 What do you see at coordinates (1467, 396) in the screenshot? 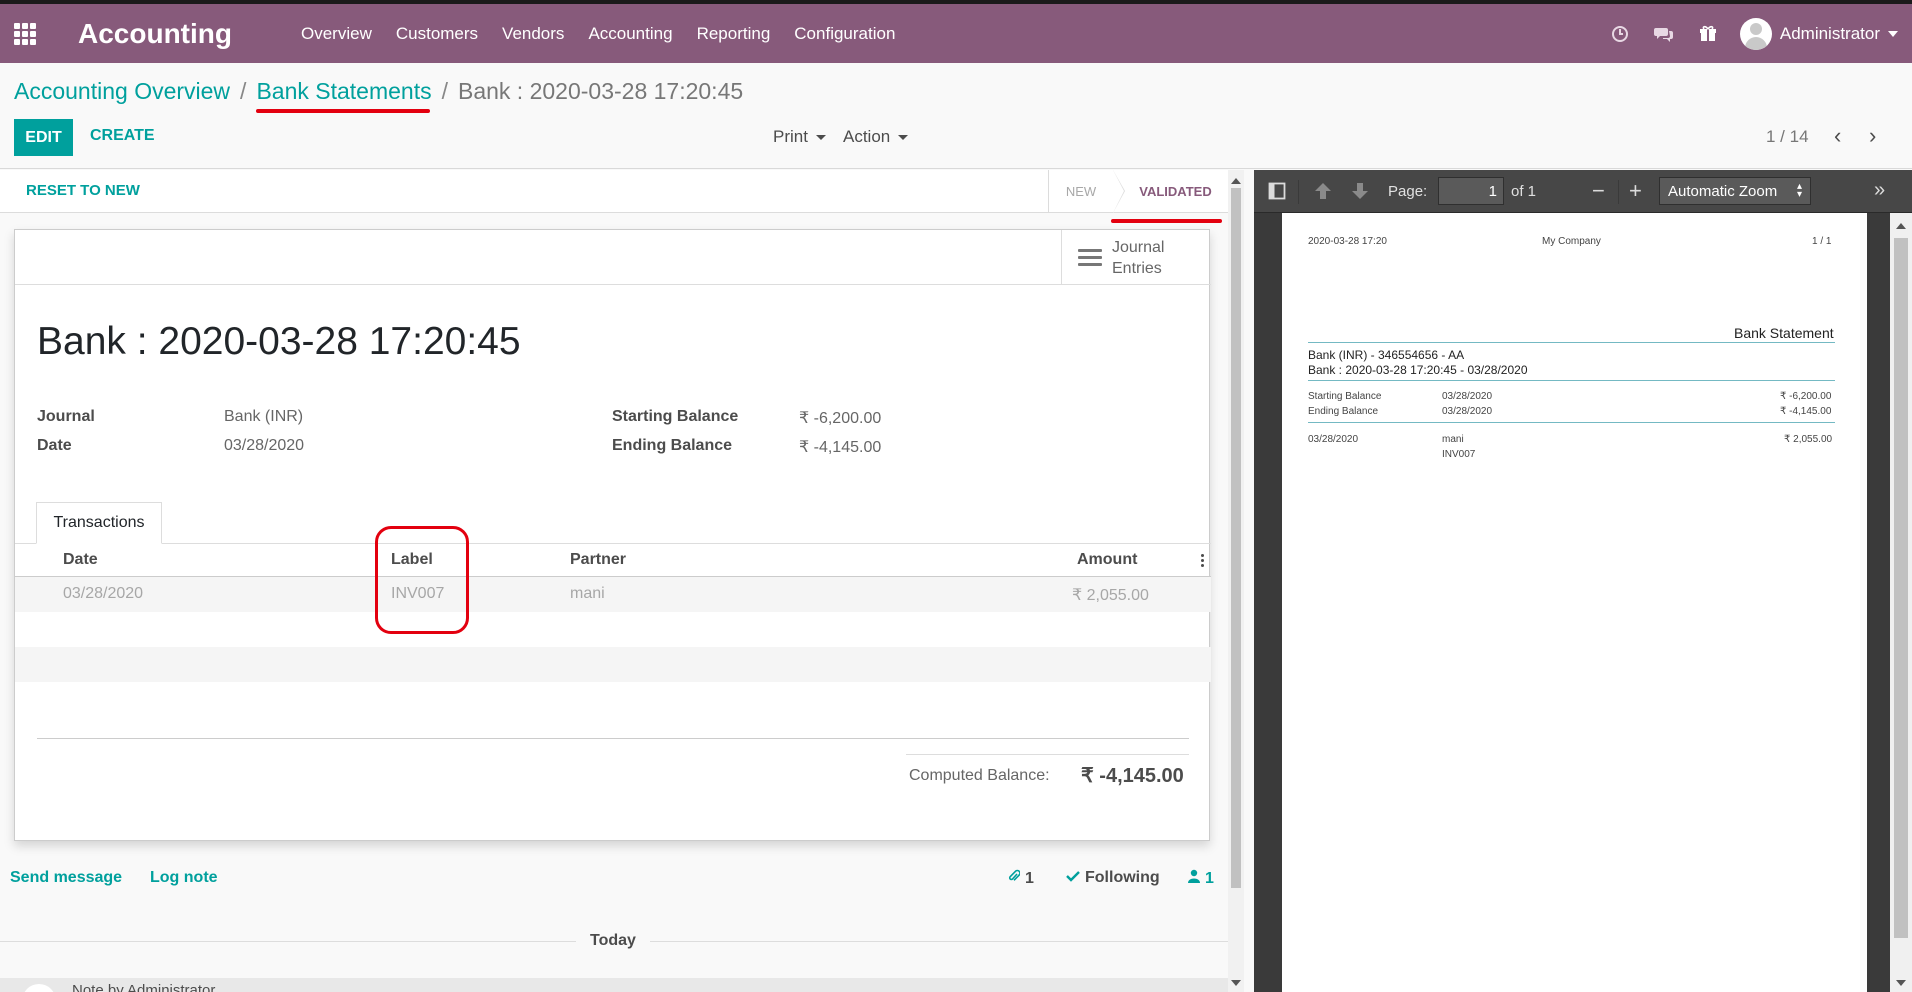
I see `doc-starting-date: 03/28/2020` at bounding box center [1467, 396].